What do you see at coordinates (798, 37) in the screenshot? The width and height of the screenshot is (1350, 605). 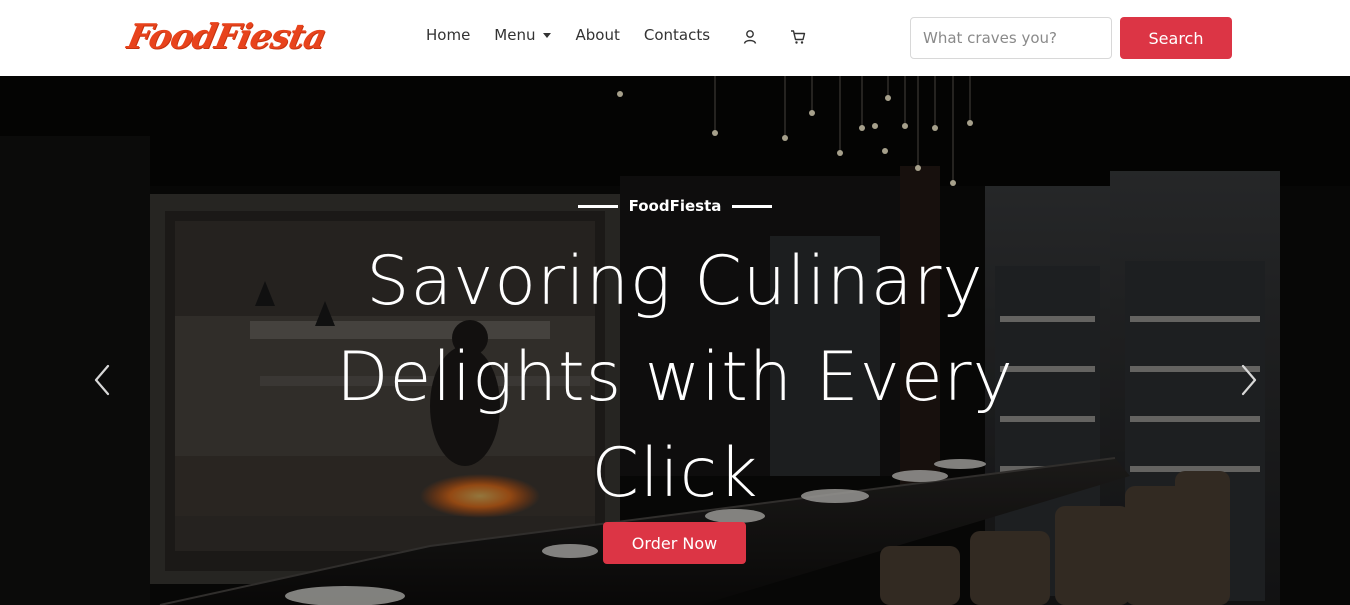 I see `cart-icon` at bounding box center [798, 37].